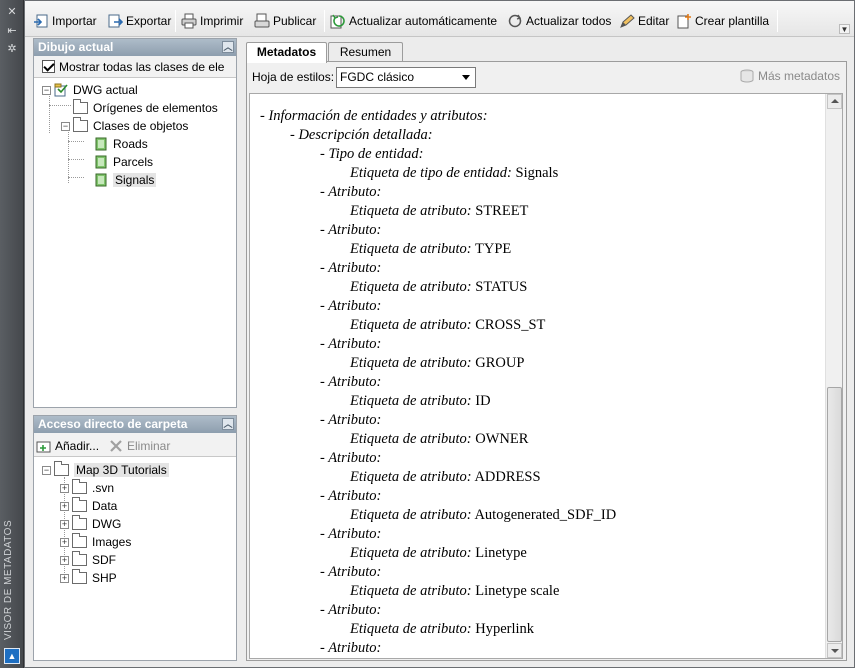  I want to click on stylesheet-select: FGDC clásico, so click(406, 77).